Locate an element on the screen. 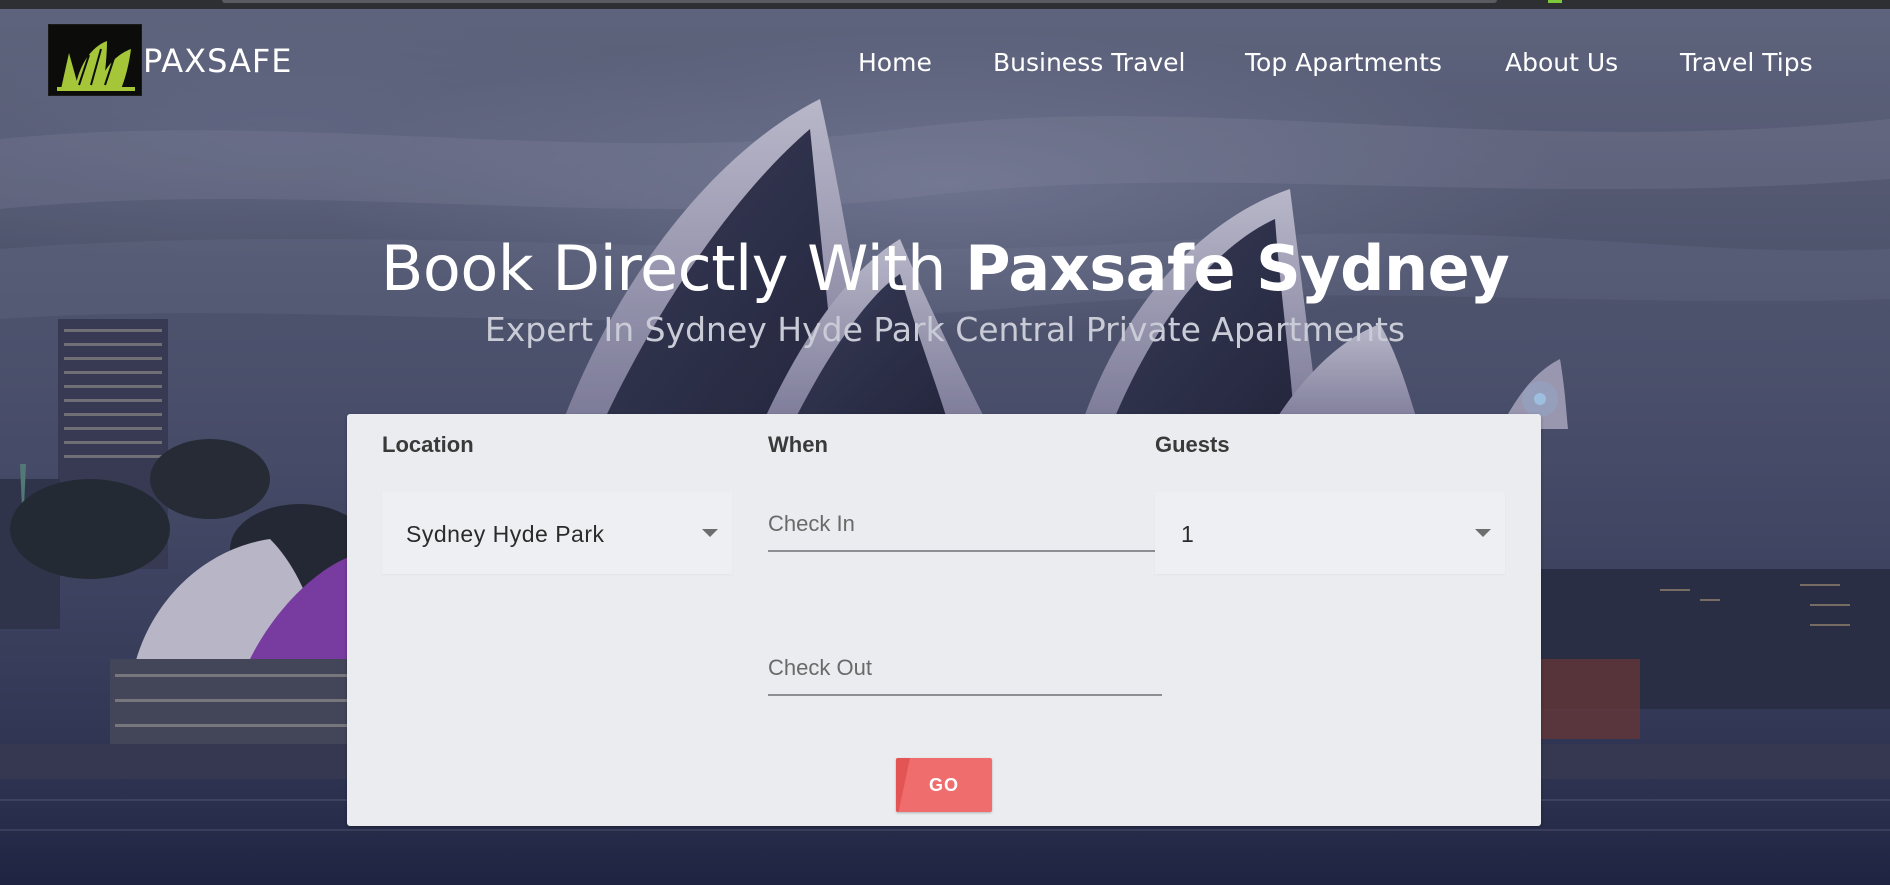 This screenshot has height=885, width=1890. hero-headline: Book Directly With Paxsafe Sydney is located at coordinates (945, 268).